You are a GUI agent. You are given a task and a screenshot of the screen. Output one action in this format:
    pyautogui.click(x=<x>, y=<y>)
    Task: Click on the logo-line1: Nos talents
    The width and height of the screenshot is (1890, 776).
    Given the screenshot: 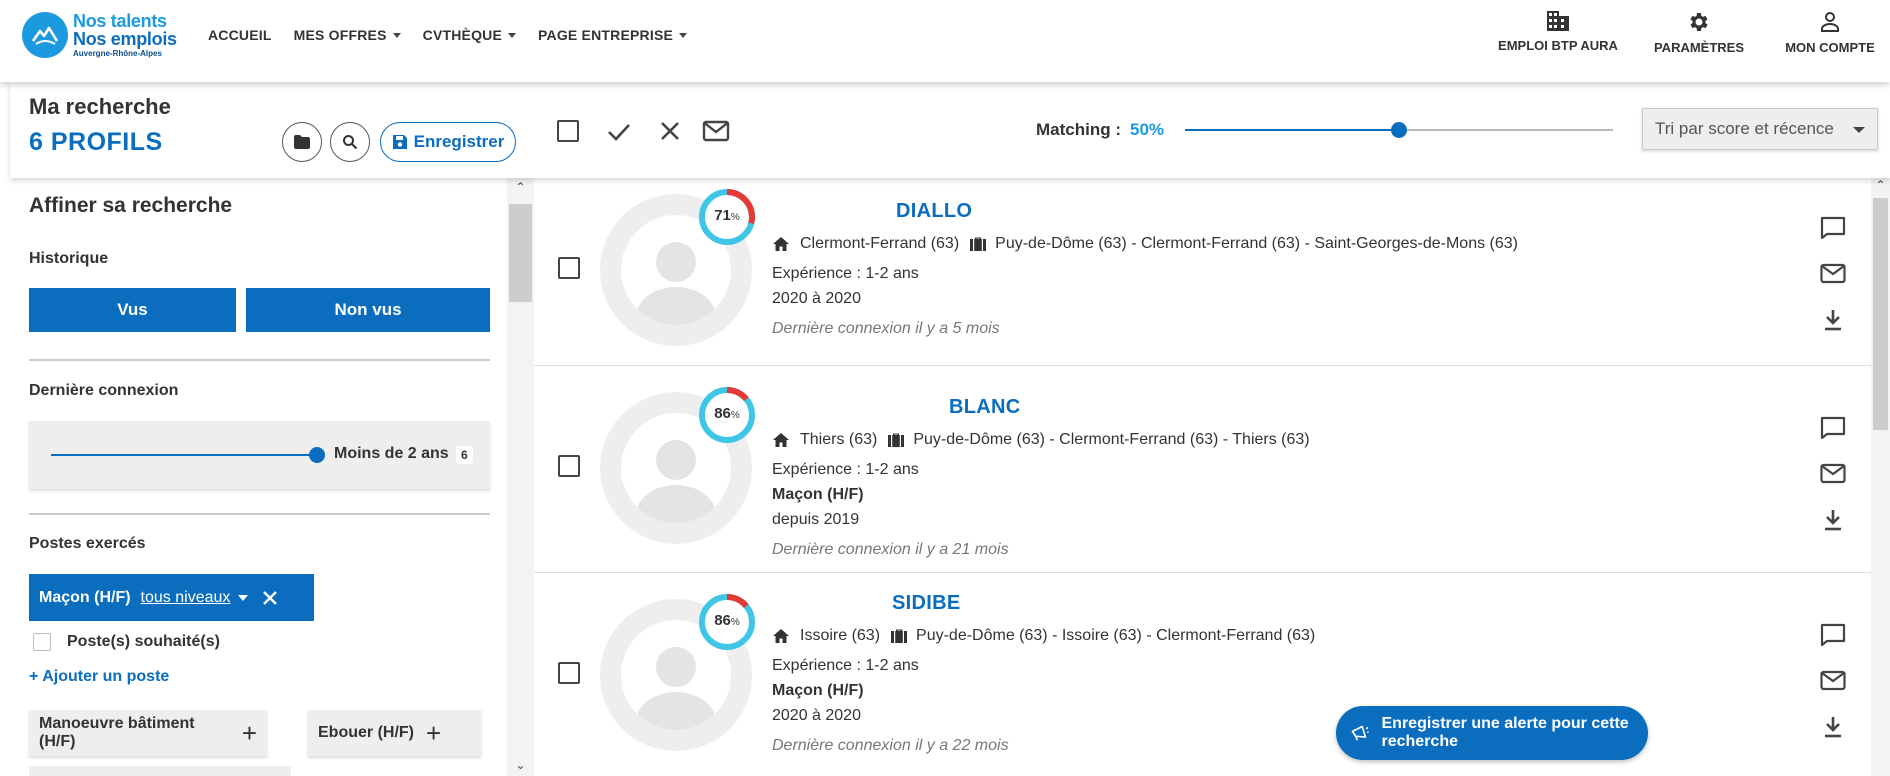 What is the action you would take?
    pyautogui.click(x=120, y=21)
    